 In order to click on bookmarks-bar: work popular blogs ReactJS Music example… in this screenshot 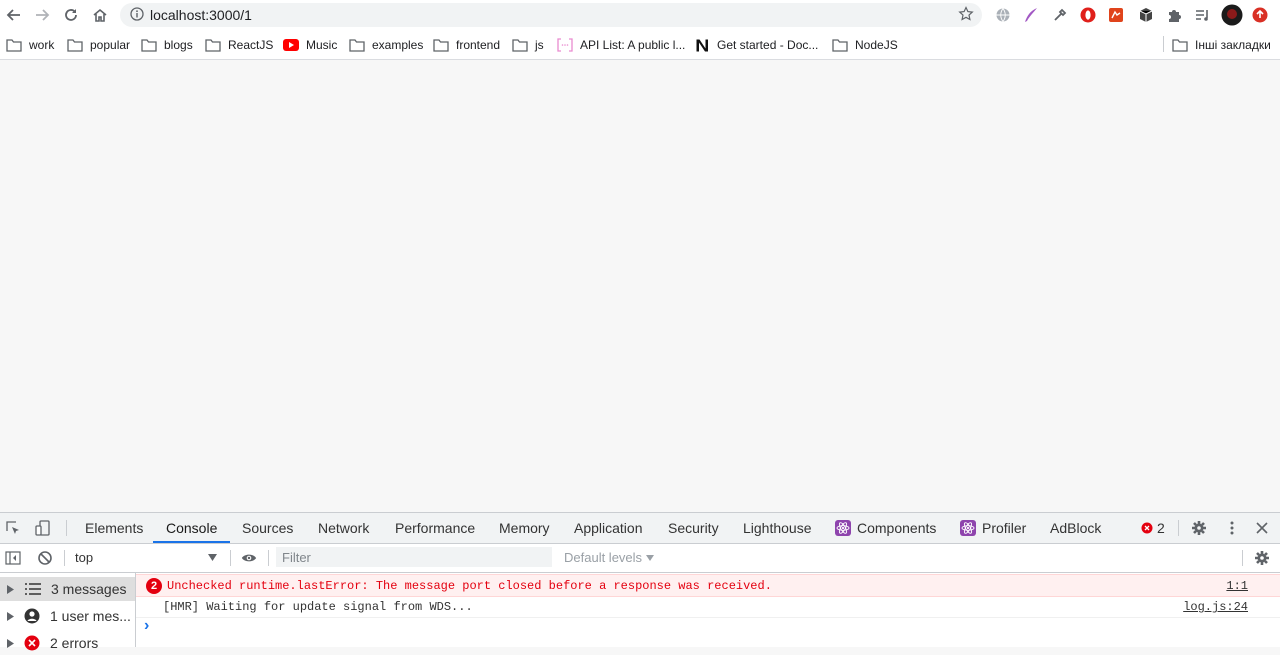, I will do `click(640, 45)`.